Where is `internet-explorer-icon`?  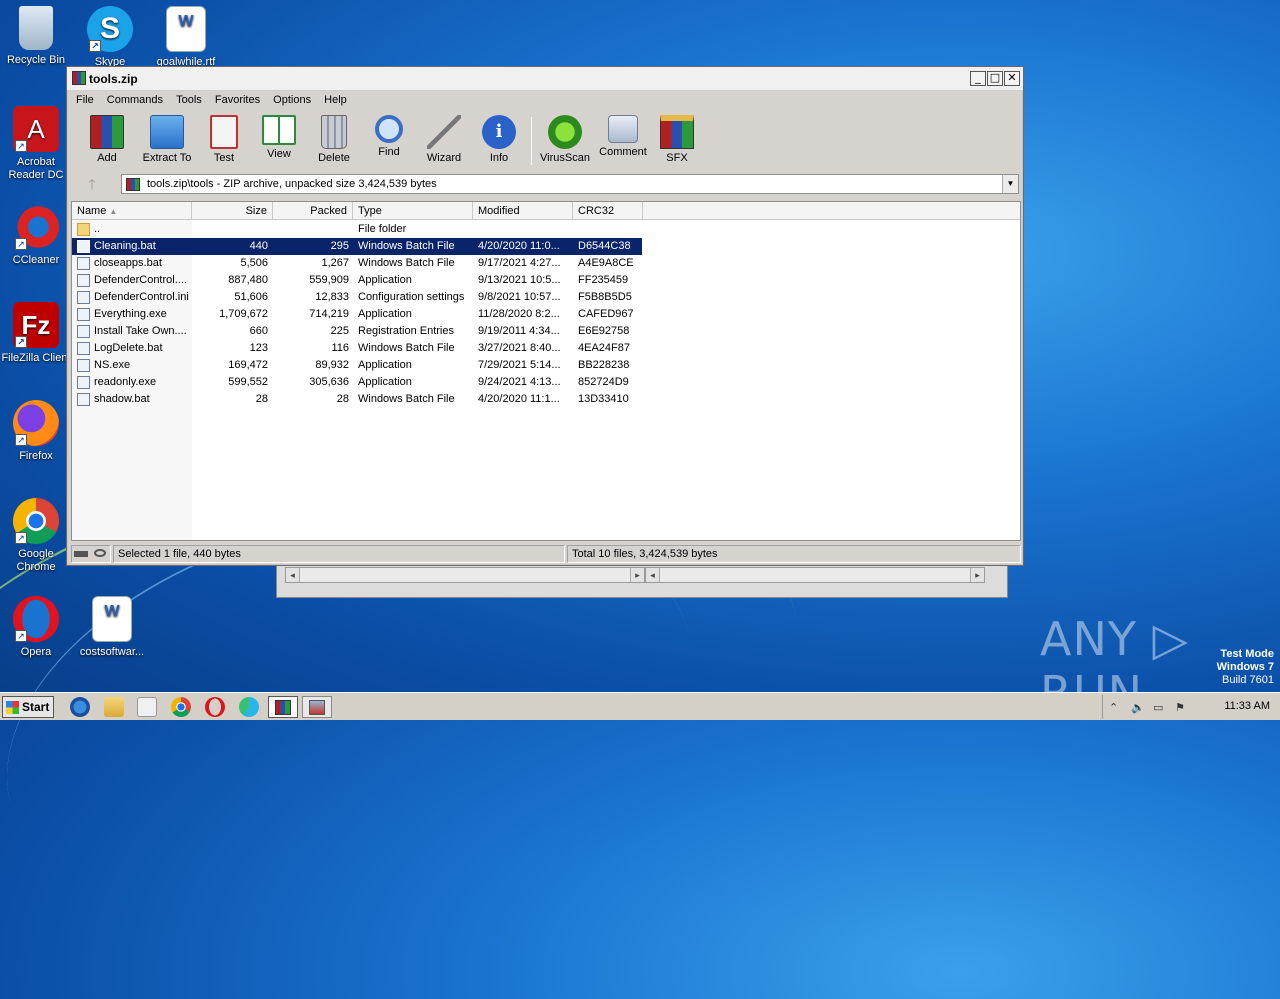 internet-explorer-icon is located at coordinates (80, 707).